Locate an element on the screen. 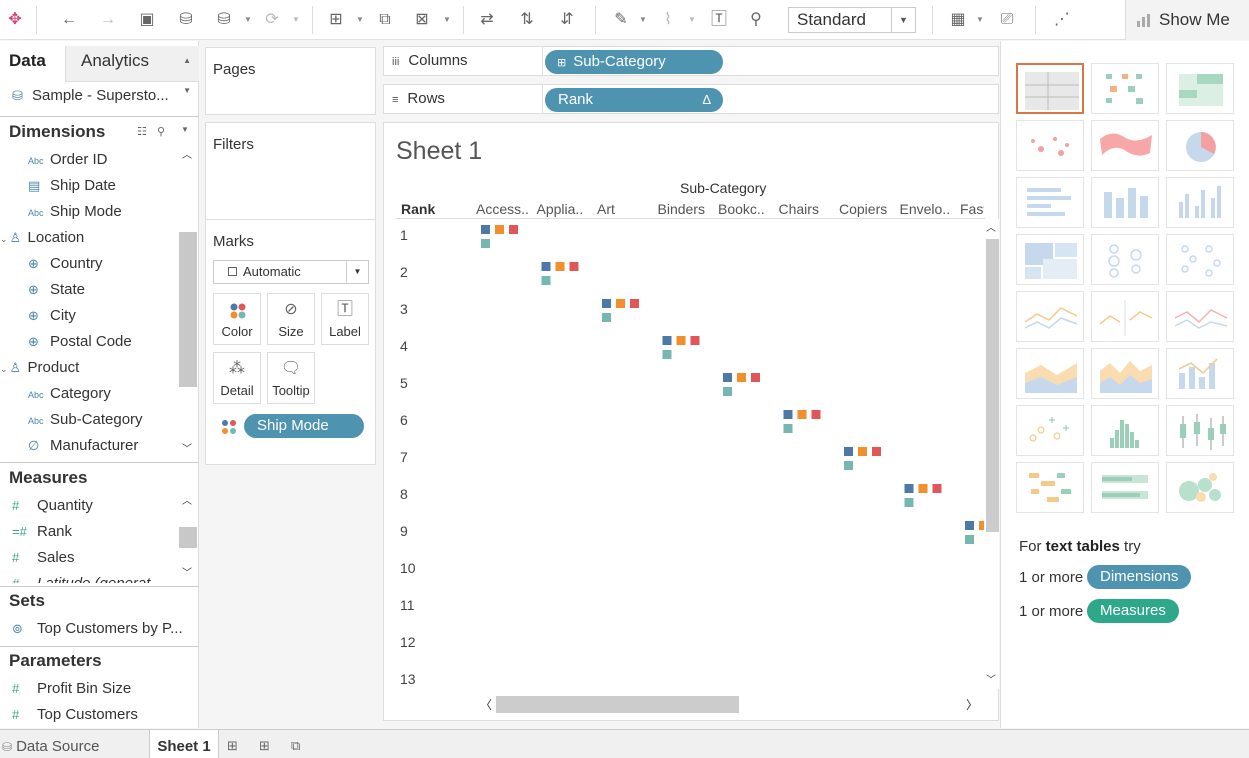 The height and width of the screenshot is (758, 1249). field-order-id: Abc Order ID is located at coordinates (68, 160).